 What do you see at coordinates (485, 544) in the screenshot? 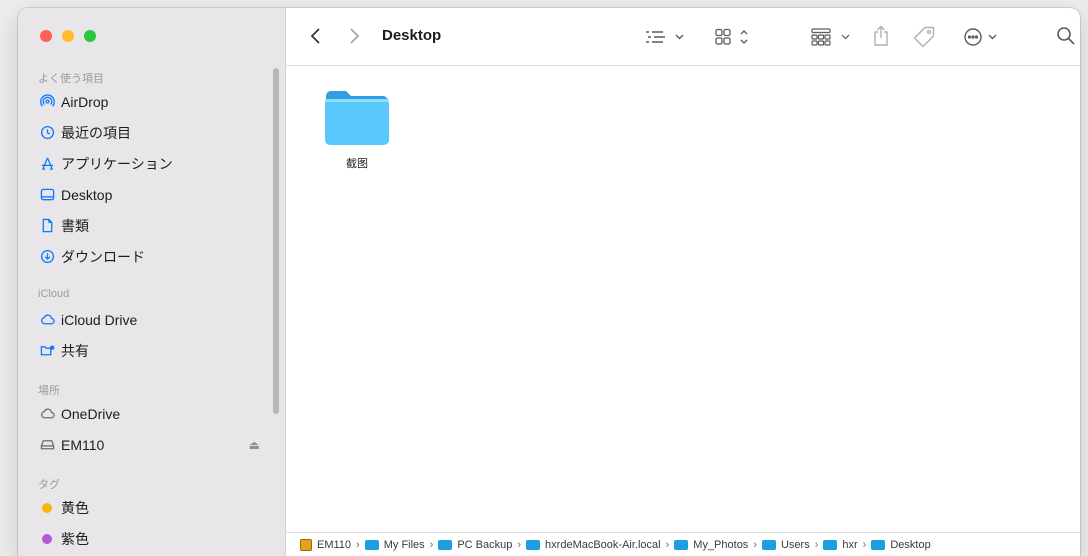
I see `path-crumb-label: PC Backup` at bounding box center [485, 544].